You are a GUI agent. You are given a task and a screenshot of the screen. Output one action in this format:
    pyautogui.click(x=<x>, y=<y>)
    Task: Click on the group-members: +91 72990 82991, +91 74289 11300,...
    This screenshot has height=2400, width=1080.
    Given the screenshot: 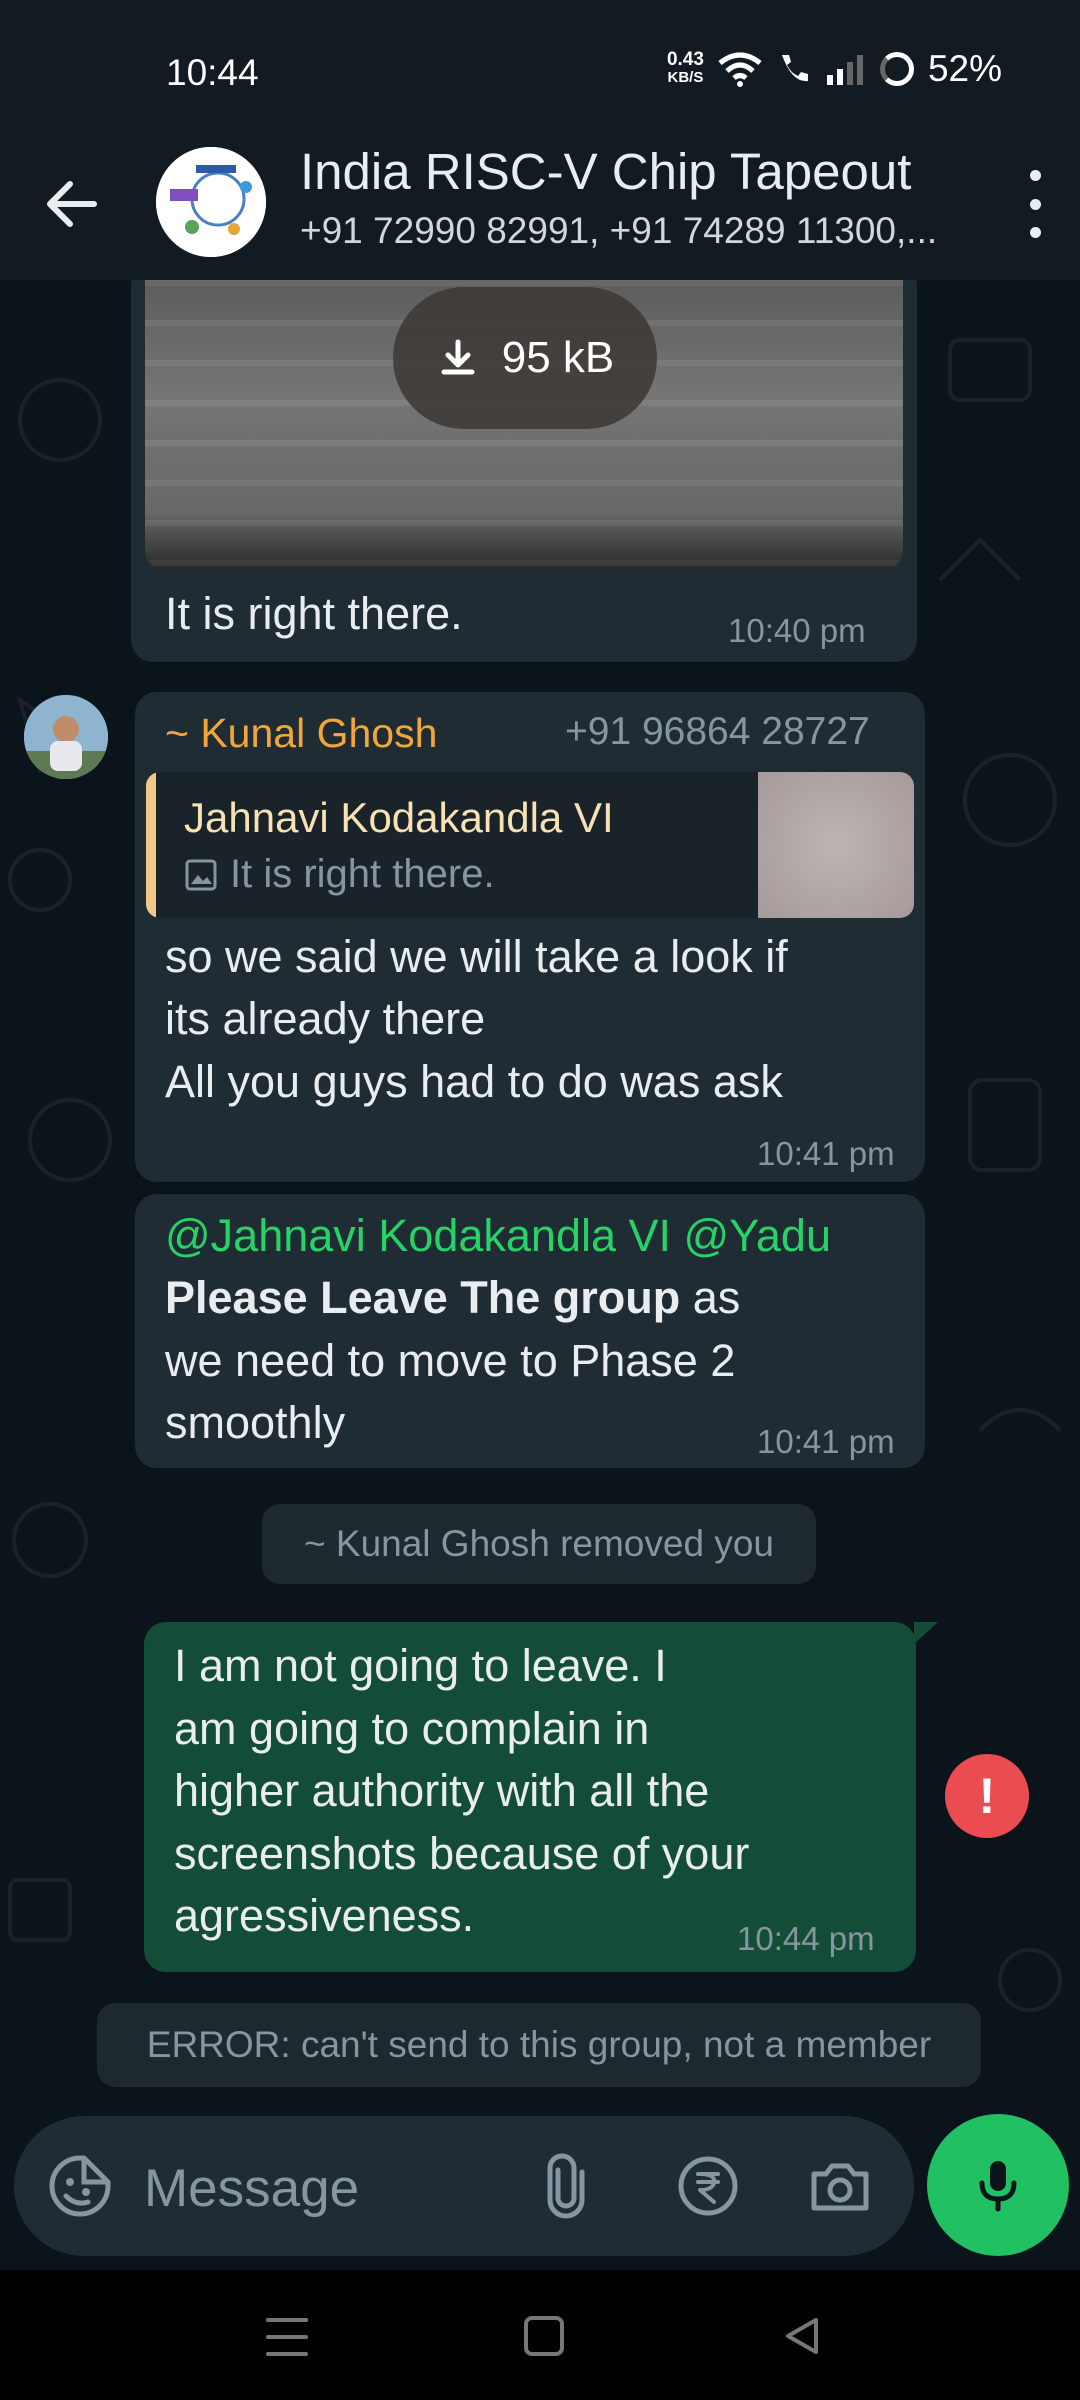 What is the action you would take?
    pyautogui.click(x=630, y=231)
    